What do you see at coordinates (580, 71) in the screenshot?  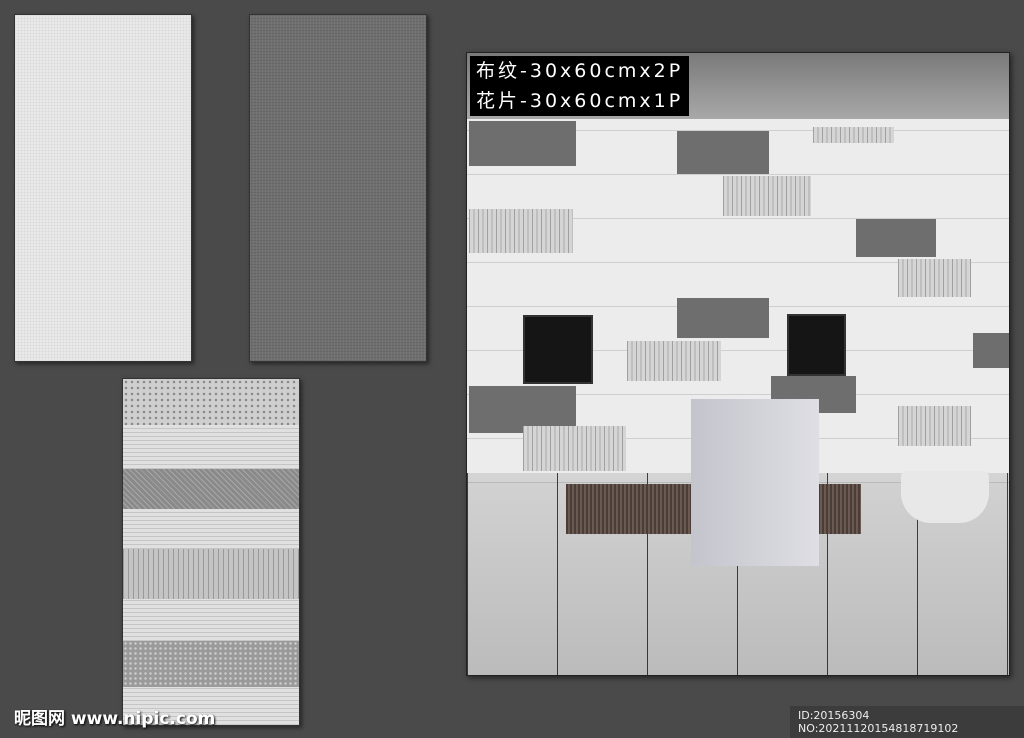 I see `caption-line-1: 布纹-30x60cmx2P` at bounding box center [580, 71].